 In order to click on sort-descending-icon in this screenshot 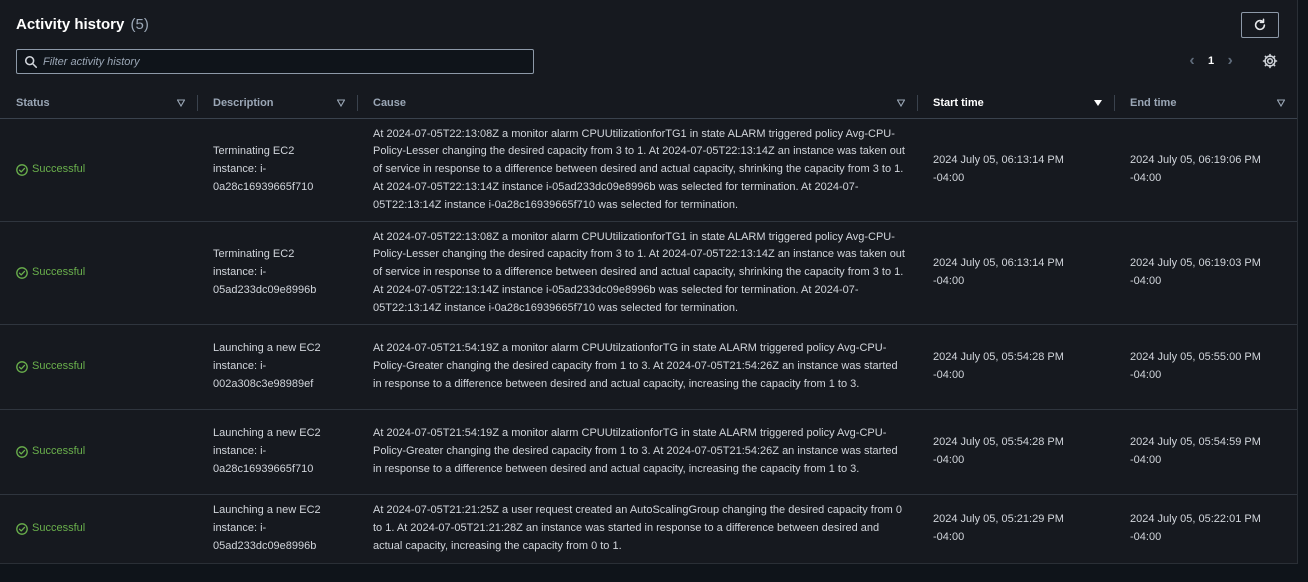, I will do `click(1098, 103)`.